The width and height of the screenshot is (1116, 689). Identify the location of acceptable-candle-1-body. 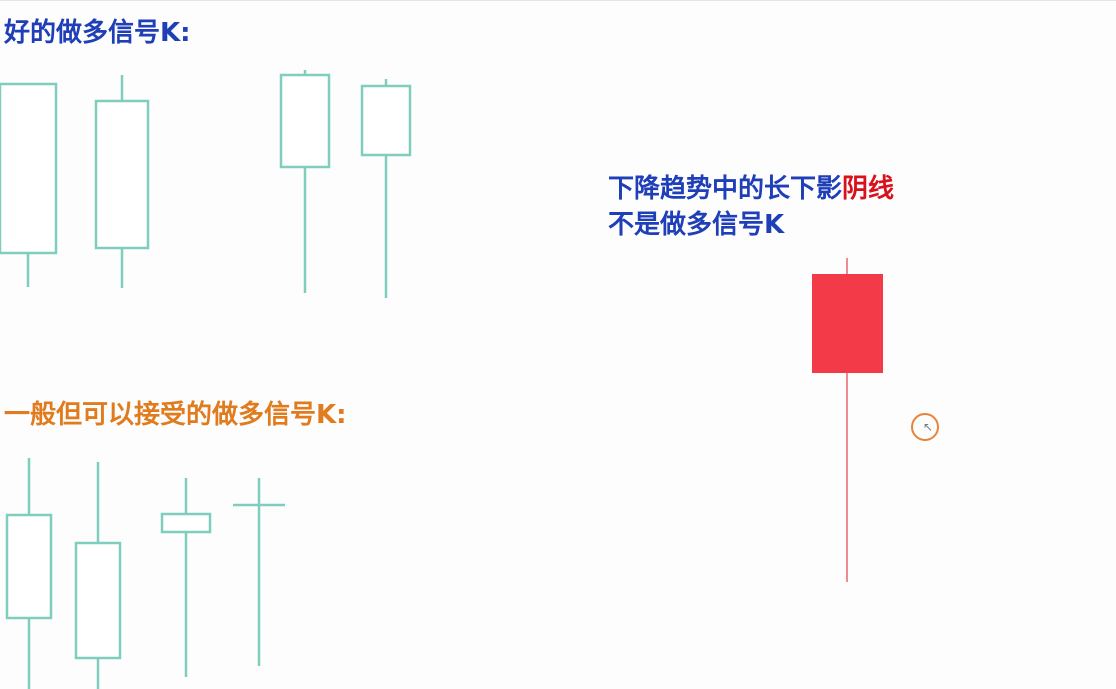
(29, 566).